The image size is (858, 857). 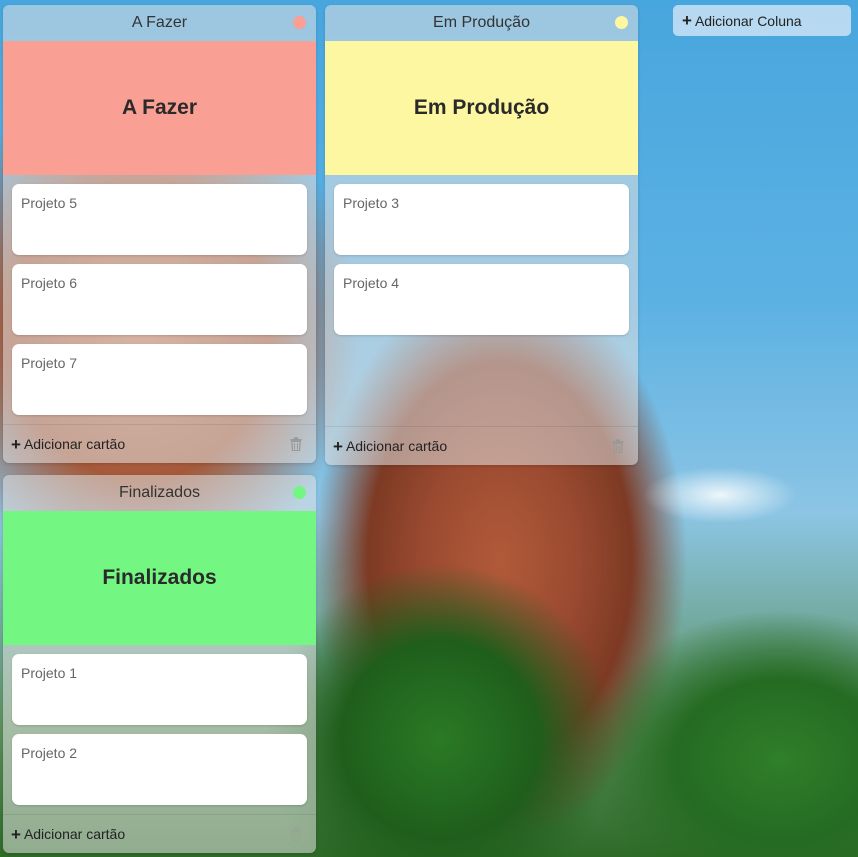 I want to click on card: Projeto 7, so click(x=159, y=379).